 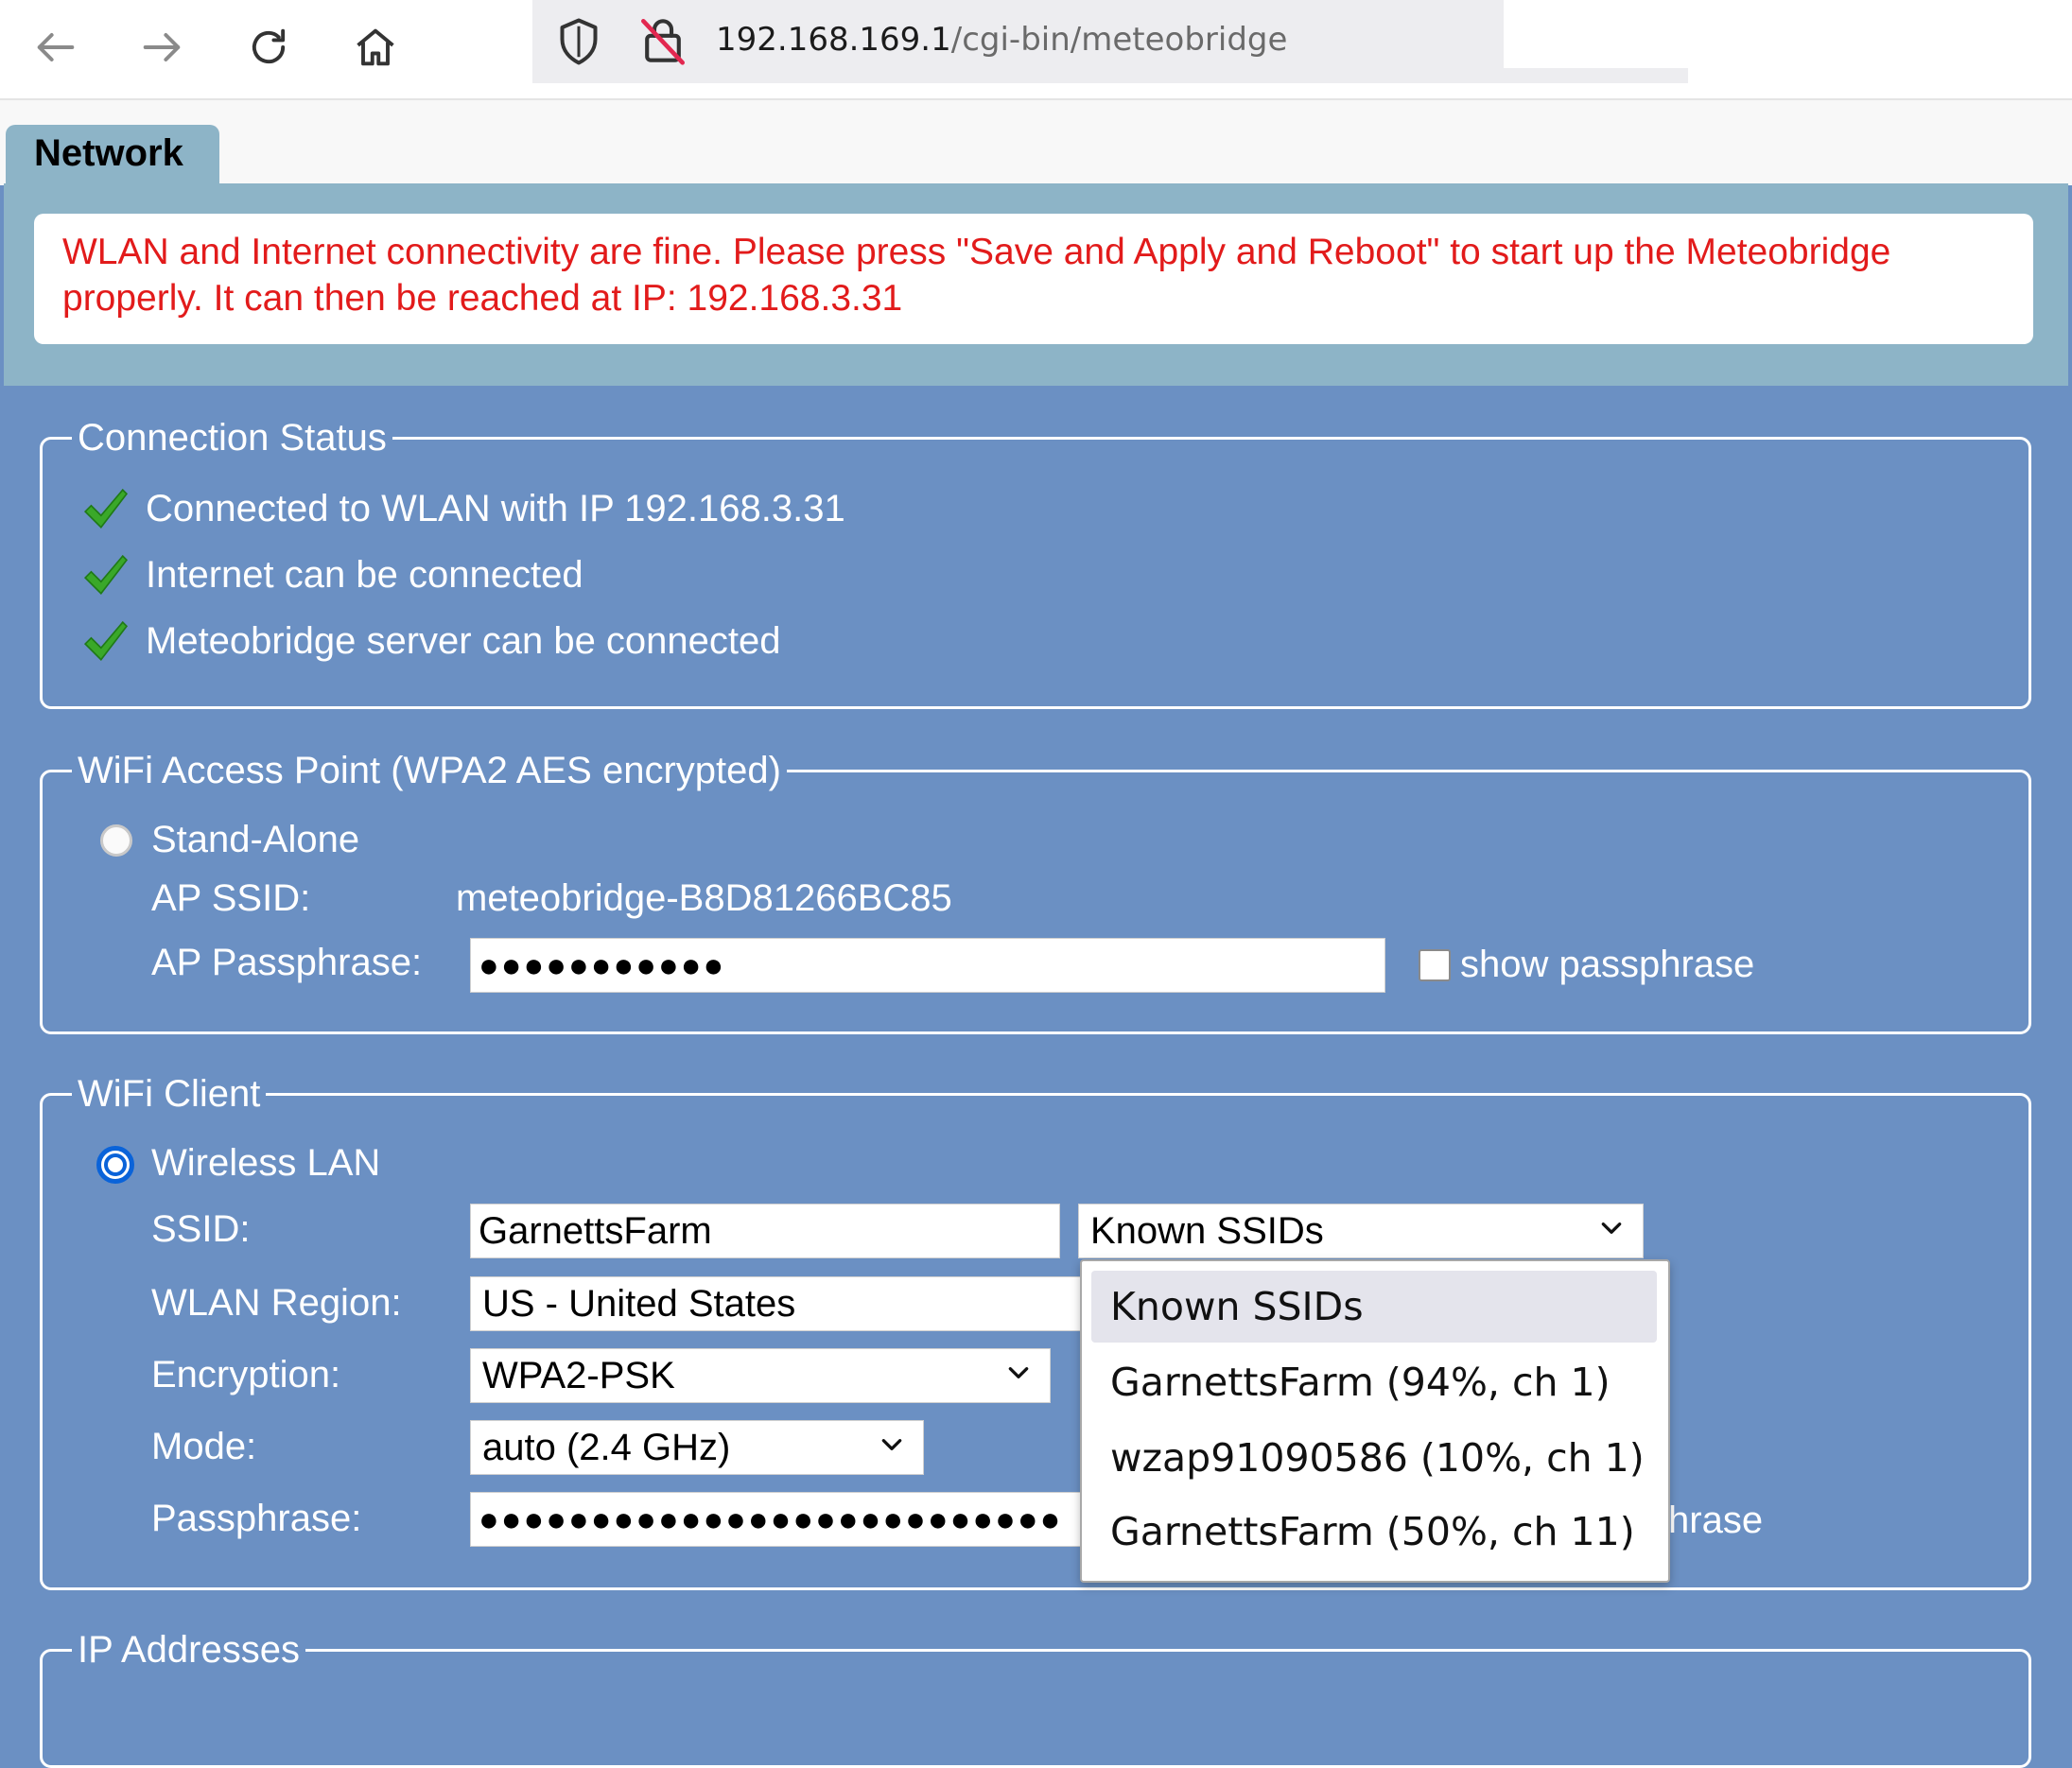 I want to click on dropdown-option: Known SSIDs, so click(x=1374, y=1307).